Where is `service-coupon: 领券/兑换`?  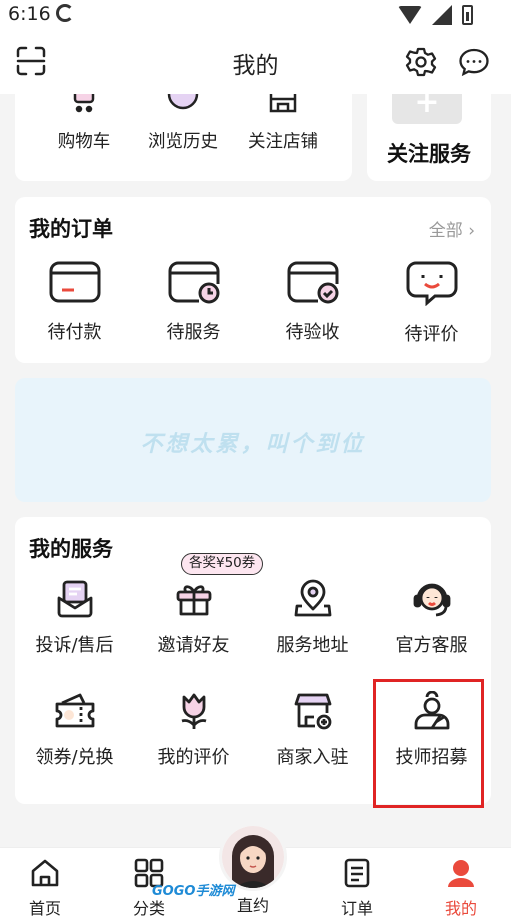
service-coupon: 领券/兑换 is located at coordinates (74, 730).